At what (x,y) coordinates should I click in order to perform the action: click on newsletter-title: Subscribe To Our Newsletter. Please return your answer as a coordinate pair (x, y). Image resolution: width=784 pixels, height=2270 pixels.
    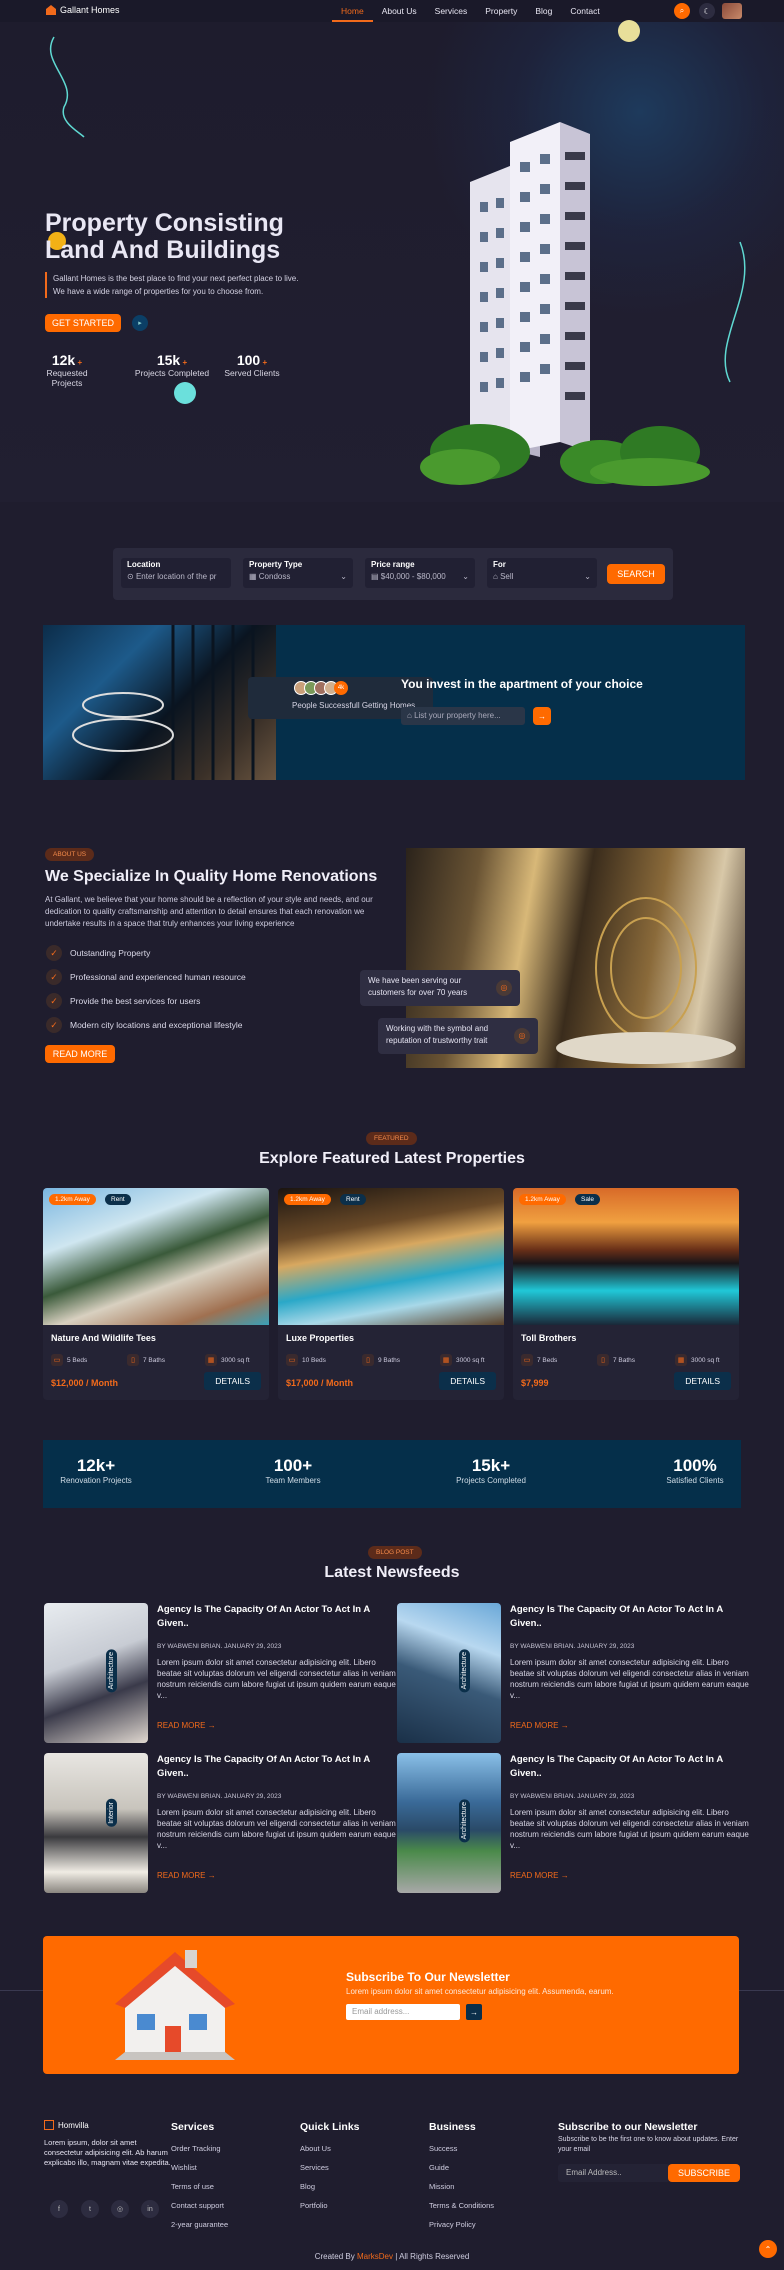
    Looking at the image, I should click on (428, 1977).